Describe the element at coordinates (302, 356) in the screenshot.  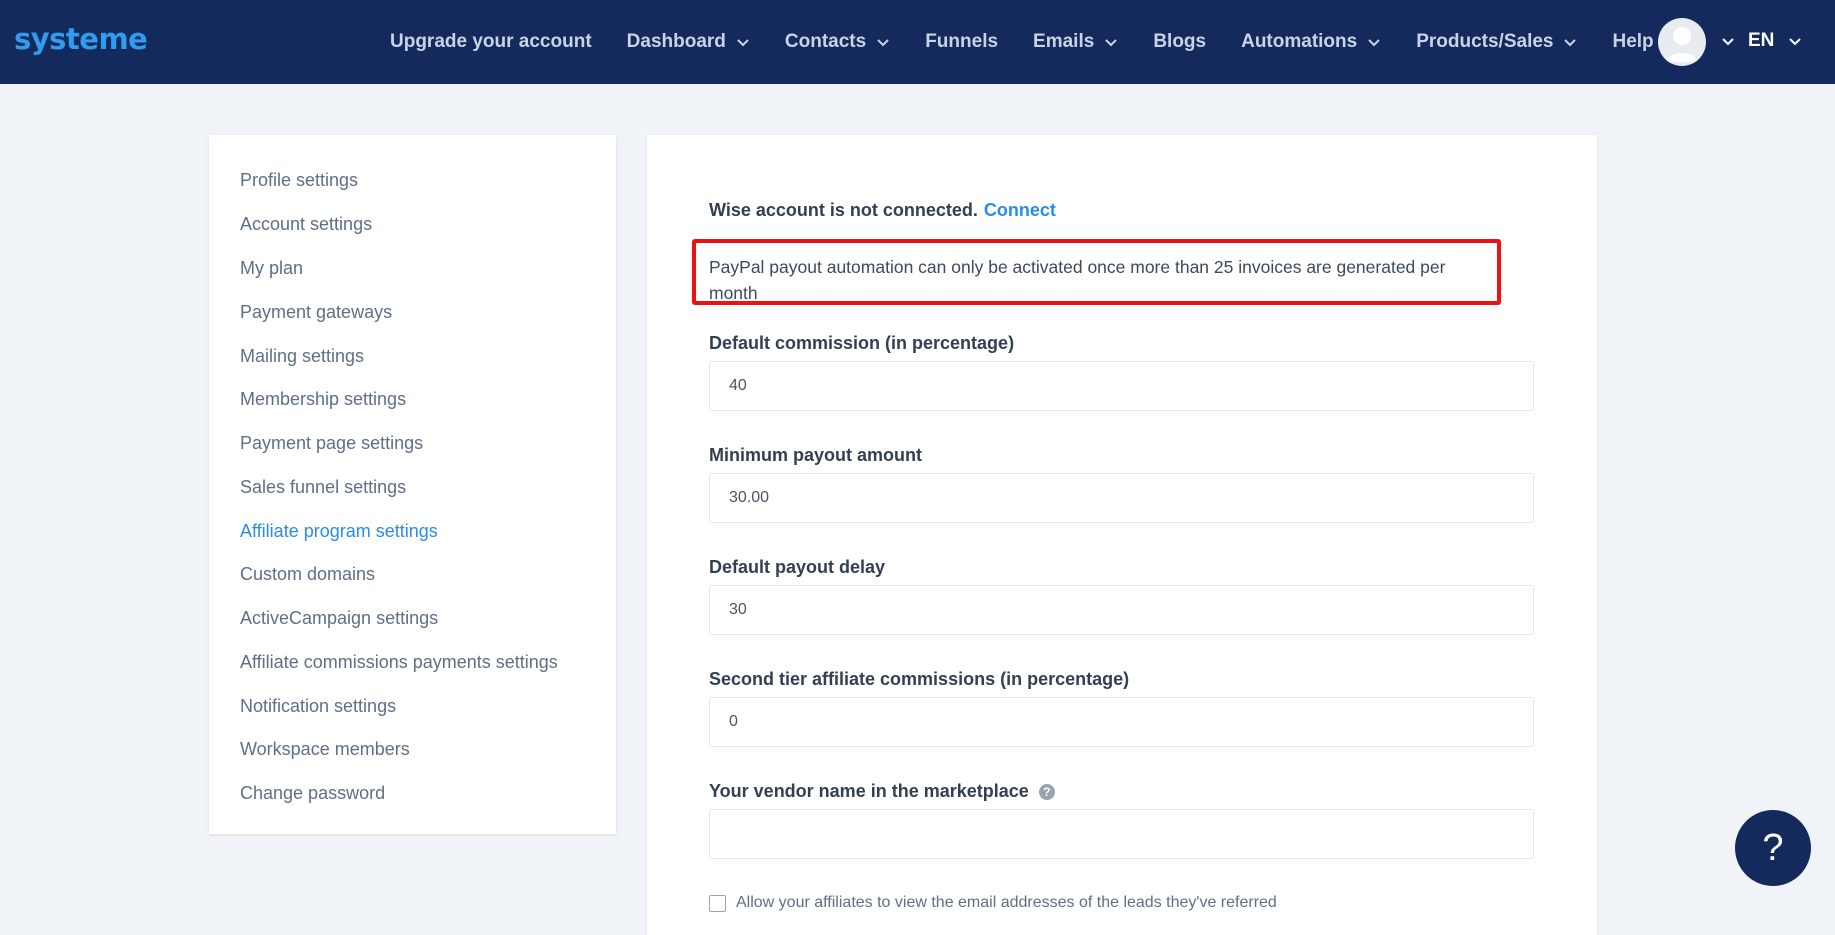
I see `sidebar-item-mailing-settings: Mailing settings` at that location.